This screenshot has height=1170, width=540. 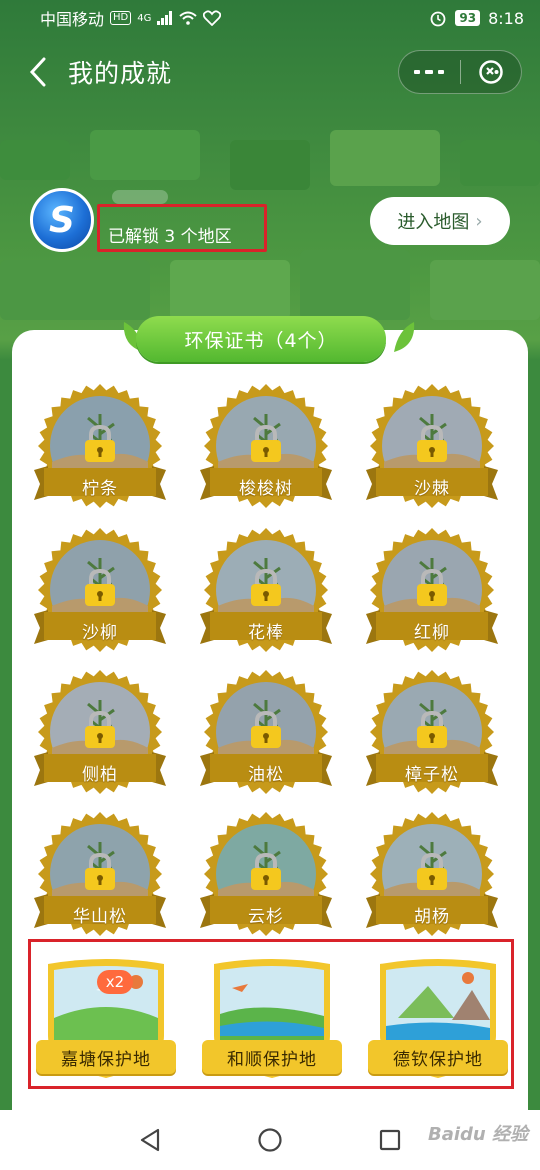 I want to click on certificate-badge: 柠条, so click(x=100, y=452).